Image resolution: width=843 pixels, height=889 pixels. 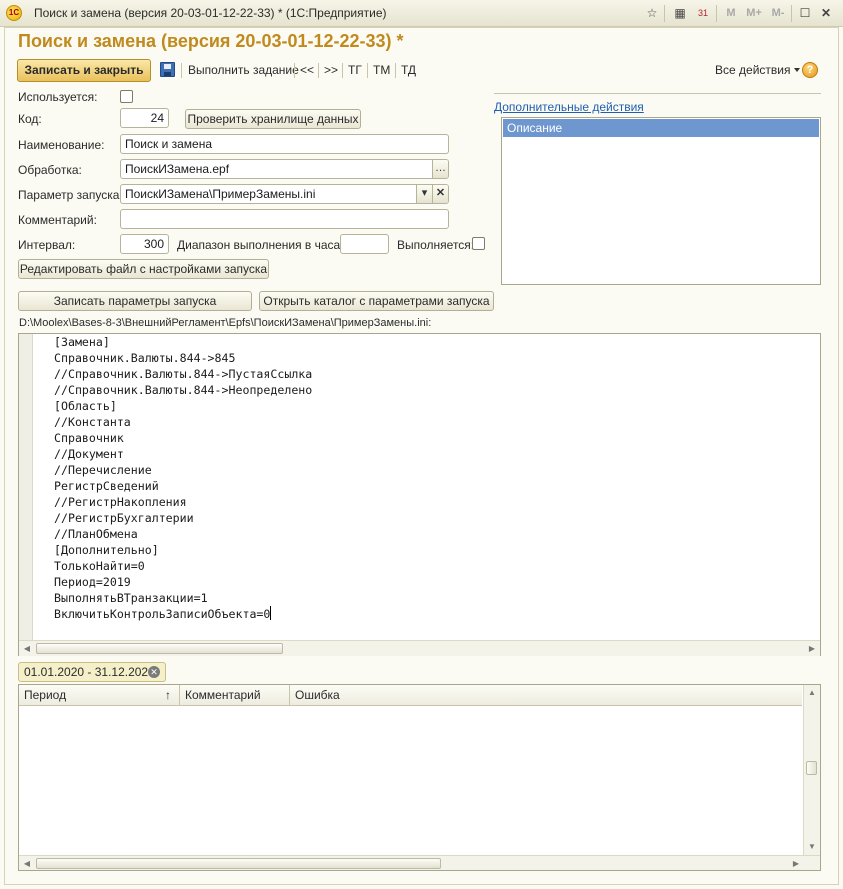 What do you see at coordinates (661, 128) in the screenshot?
I see `list-item: Описание` at bounding box center [661, 128].